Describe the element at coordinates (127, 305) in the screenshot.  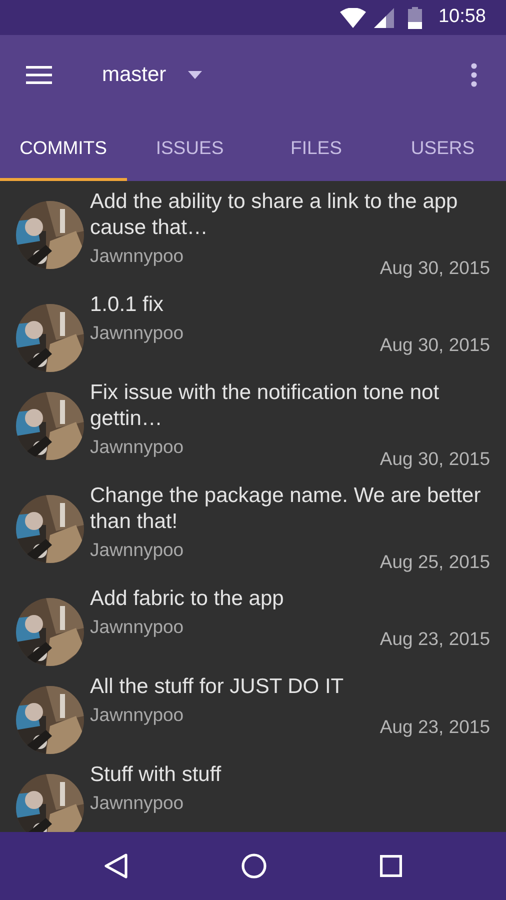
I see `commit-message: 1.0.1 fix` at that location.